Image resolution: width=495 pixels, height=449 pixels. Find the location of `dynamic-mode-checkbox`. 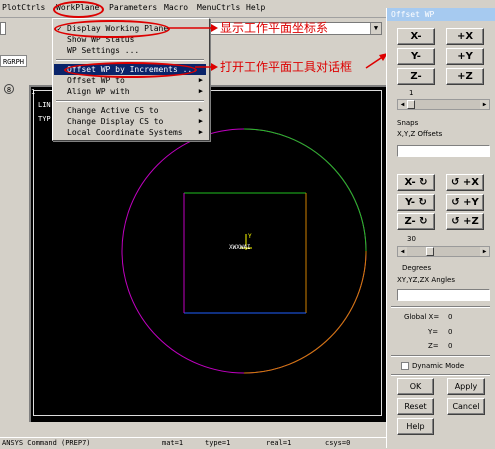

dynamic-mode-checkbox is located at coordinates (405, 366).